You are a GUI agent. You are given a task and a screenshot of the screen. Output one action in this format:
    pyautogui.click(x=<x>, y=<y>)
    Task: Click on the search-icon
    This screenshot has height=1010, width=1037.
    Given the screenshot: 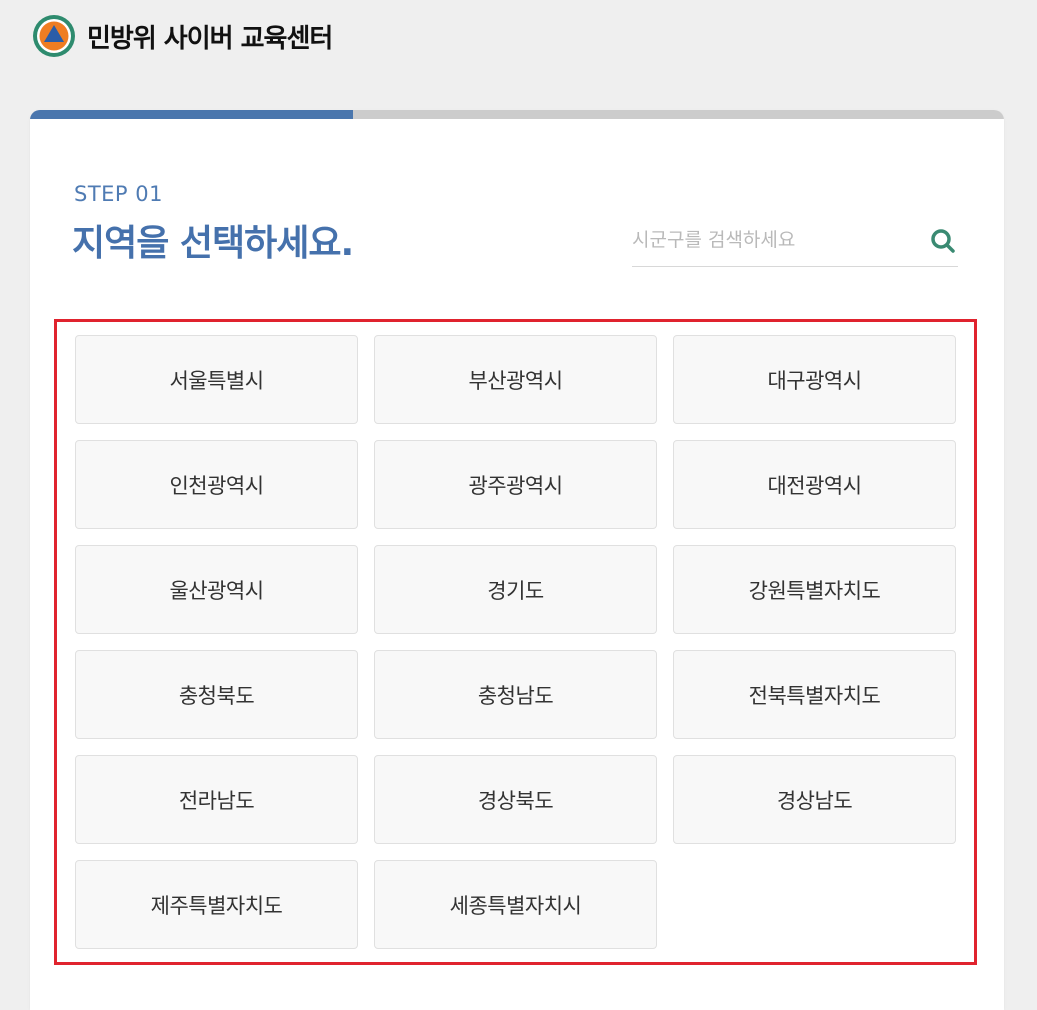 What is the action you would take?
    pyautogui.click(x=943, y=241)
    